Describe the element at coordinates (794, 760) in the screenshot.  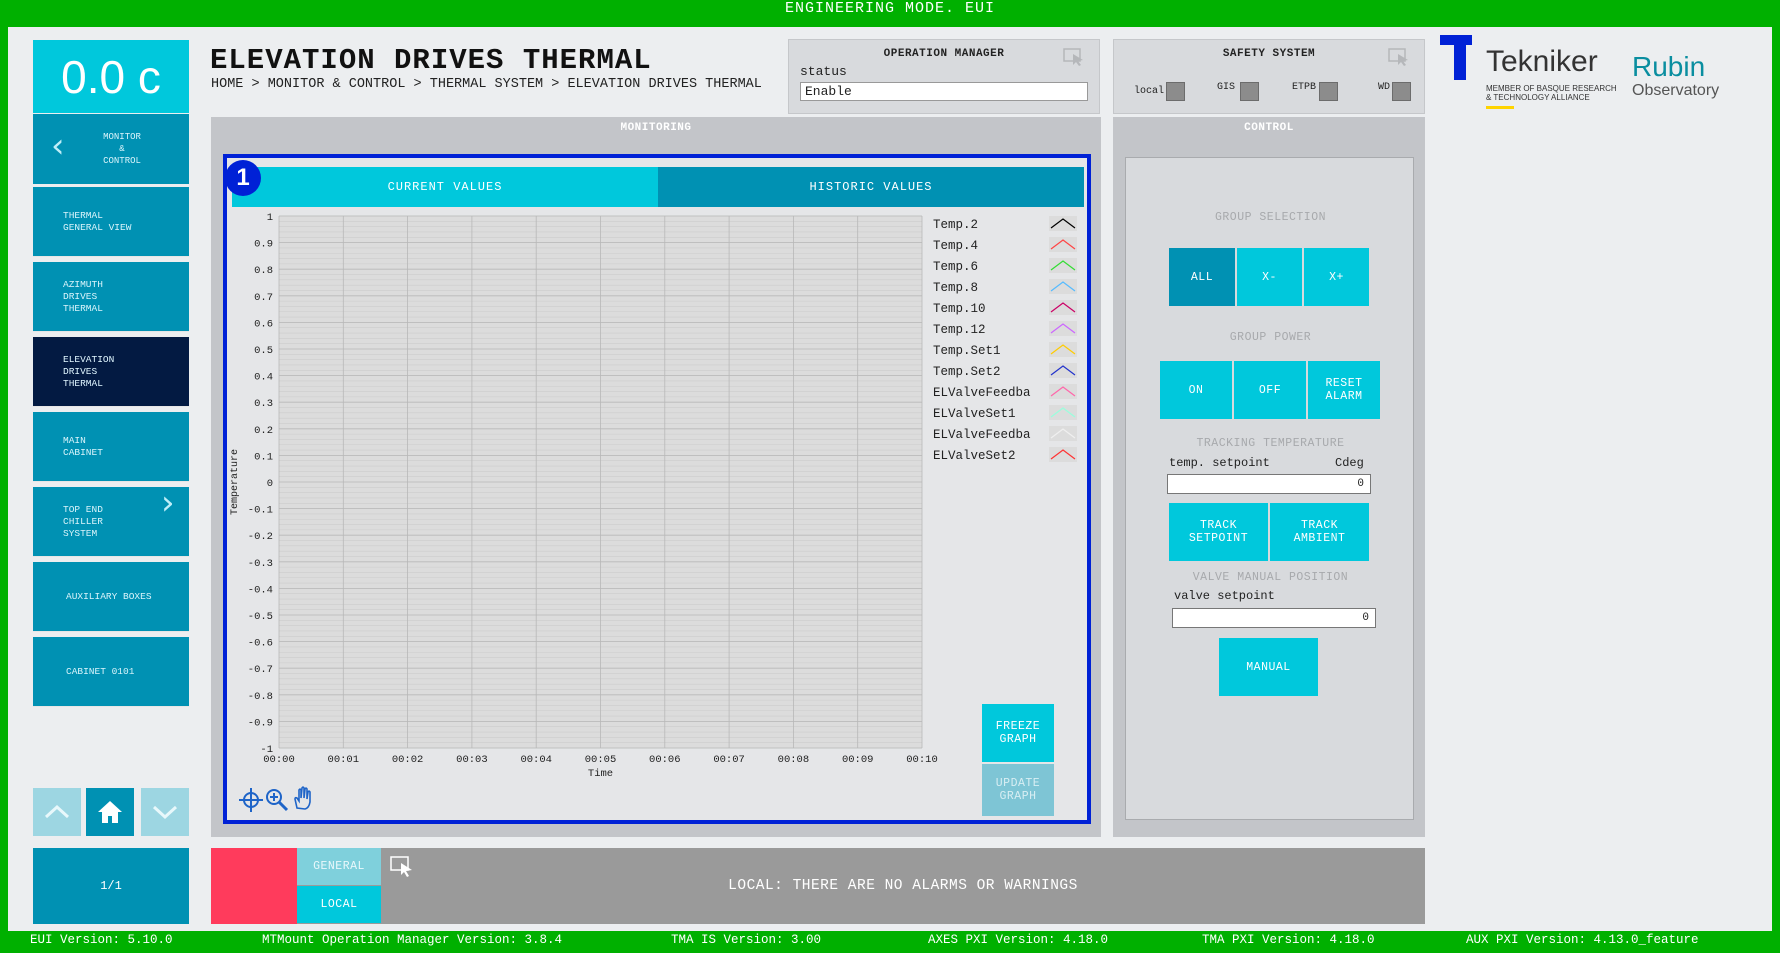
I see `x-tick-label: 00:08` at that location.